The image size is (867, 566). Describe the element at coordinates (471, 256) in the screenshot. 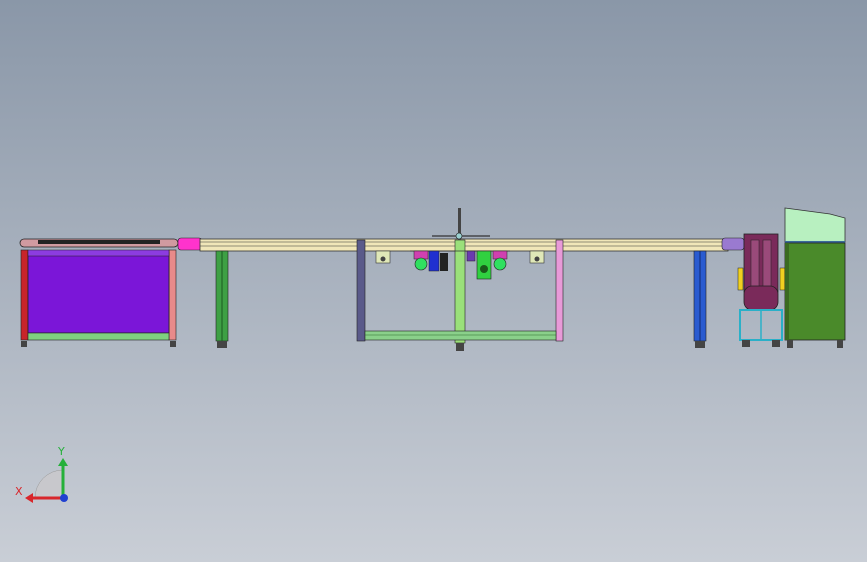

I see `tool-block-purple` at that location.